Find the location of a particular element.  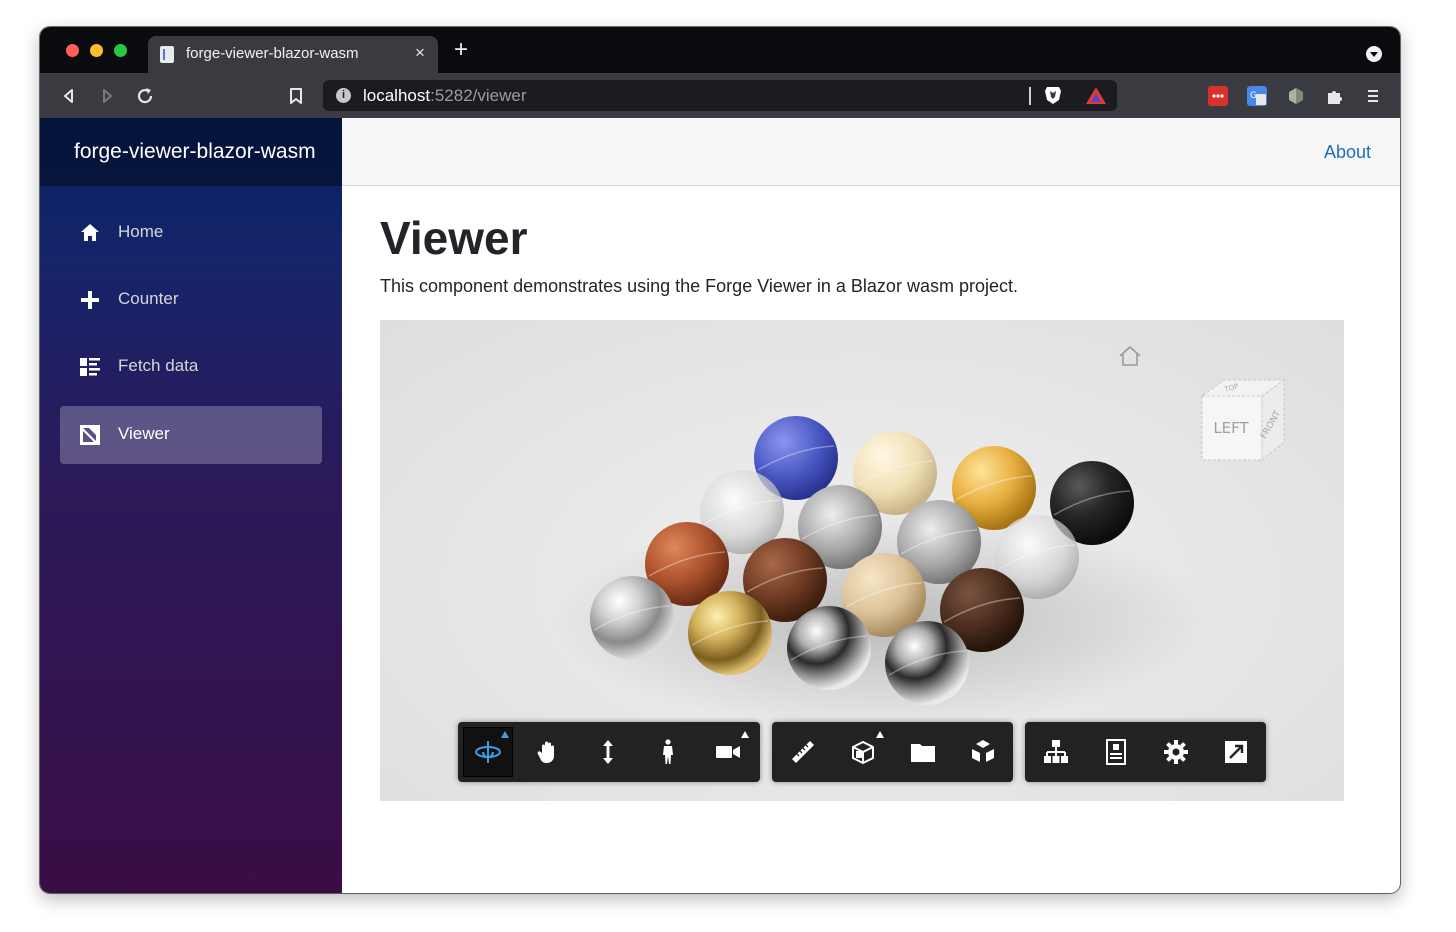

translate-extension-icon: G is located at coordinates (1257, 96).